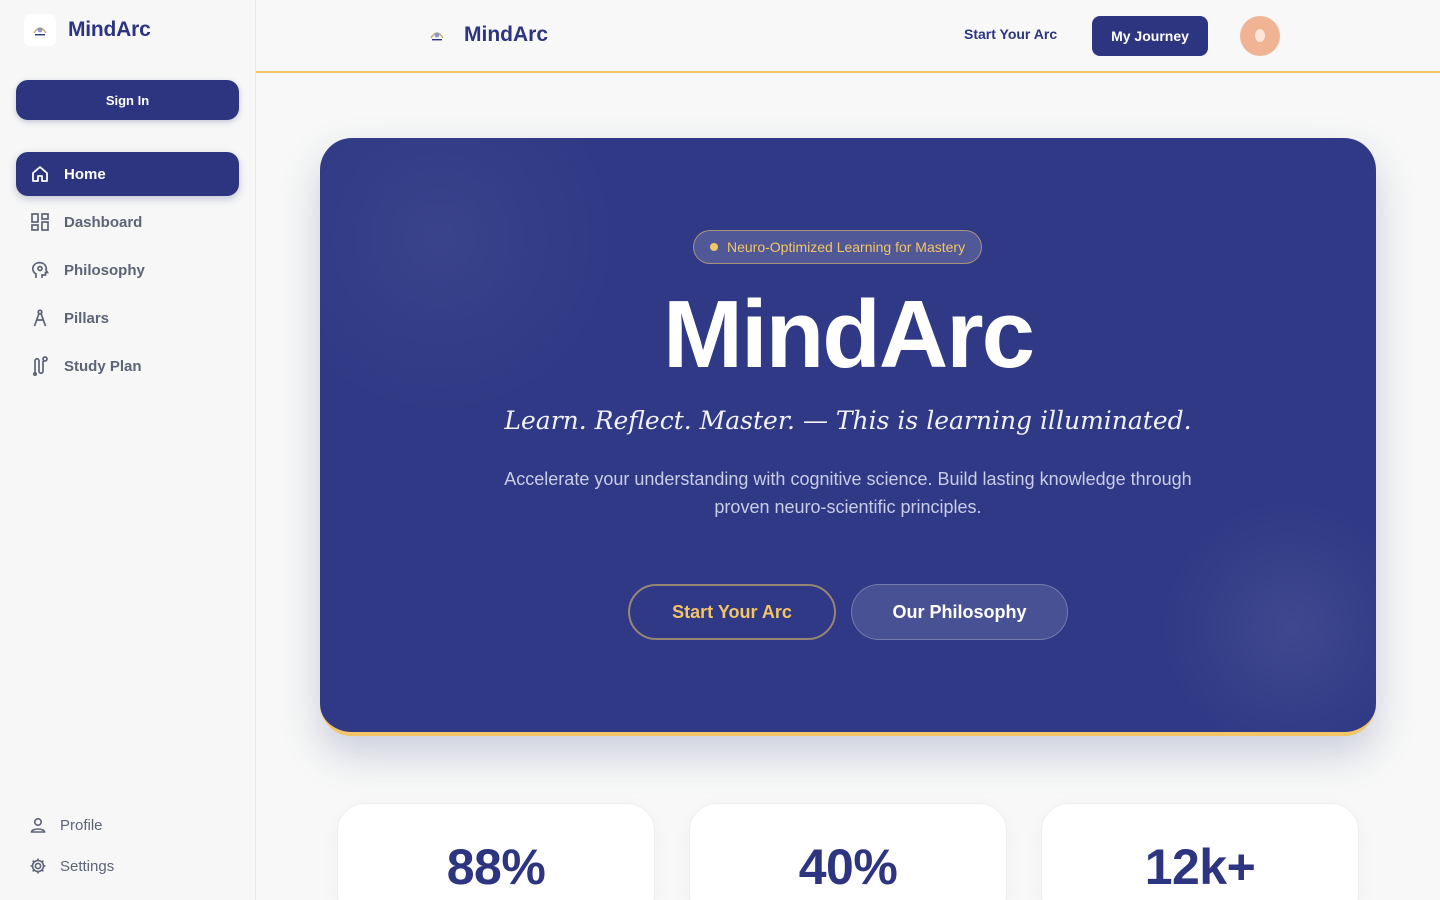  Describe the element at coordinates (127, 174) in the screenshot. I see `sidebar-item-home: Home` at that location.